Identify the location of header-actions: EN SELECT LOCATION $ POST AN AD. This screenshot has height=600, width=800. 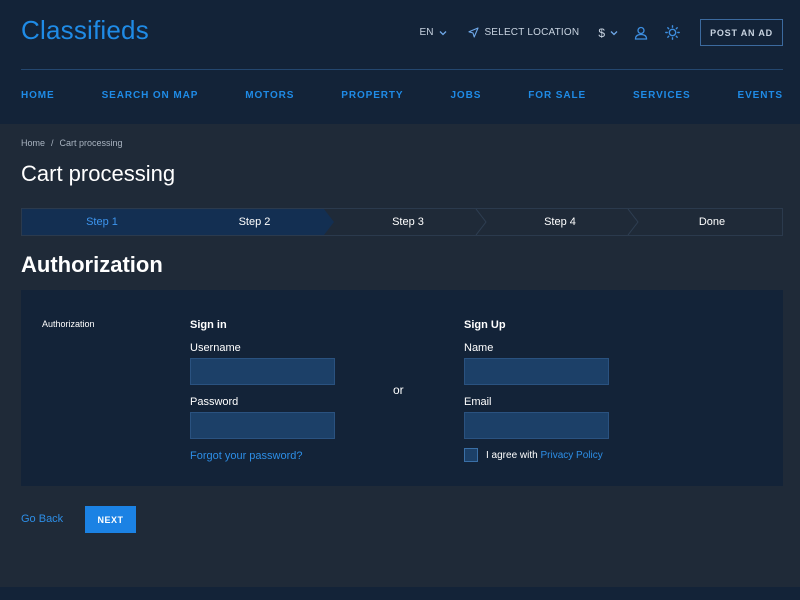
(601, 32).